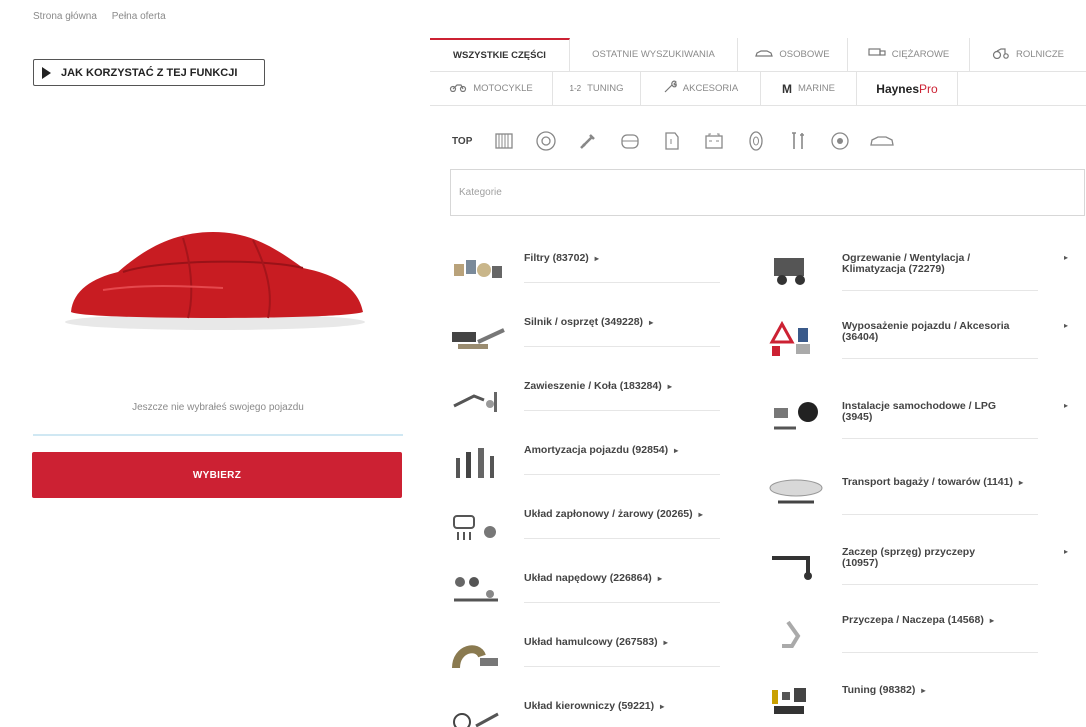 This screenshot has height=727, width=1086. I want to click on category-tuning: Tuning (98382) ▸, so click(918, 704).